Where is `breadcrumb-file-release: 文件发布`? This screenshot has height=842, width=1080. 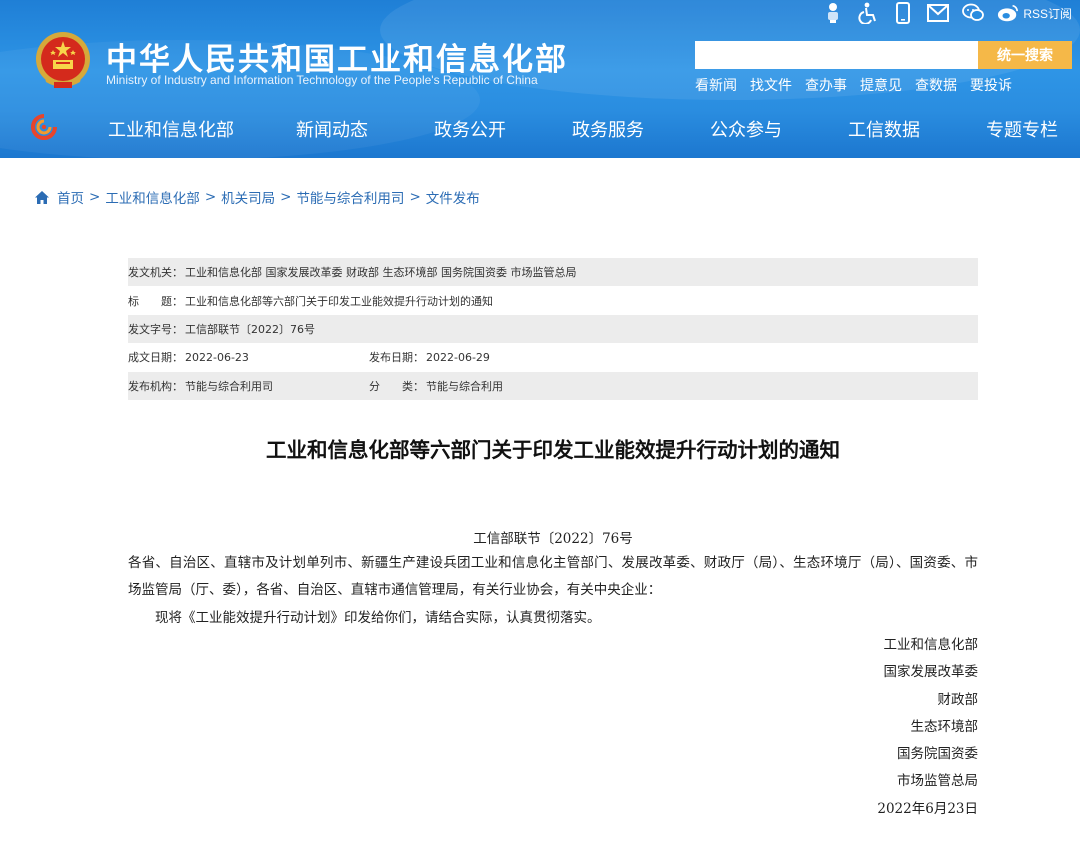
breadcrumb-file-release: 文件发布 is located at coordinates (453, 197).